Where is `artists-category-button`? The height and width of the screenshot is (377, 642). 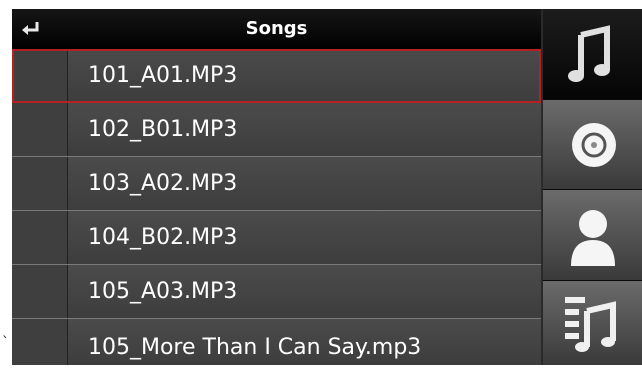
artists-category-button is located at coordinates (592, 235).